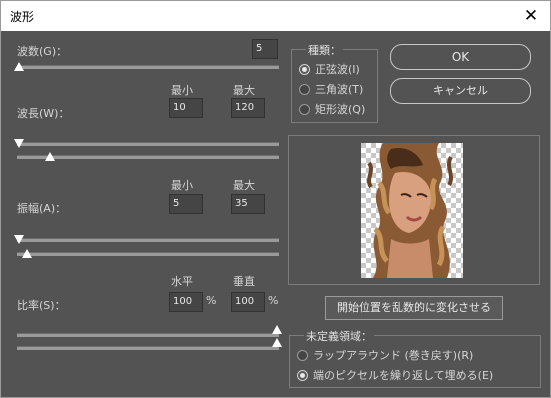 This screenshot has height=398, width=551. I want to click on amplitude-max-slider-track, so click(148, 254).